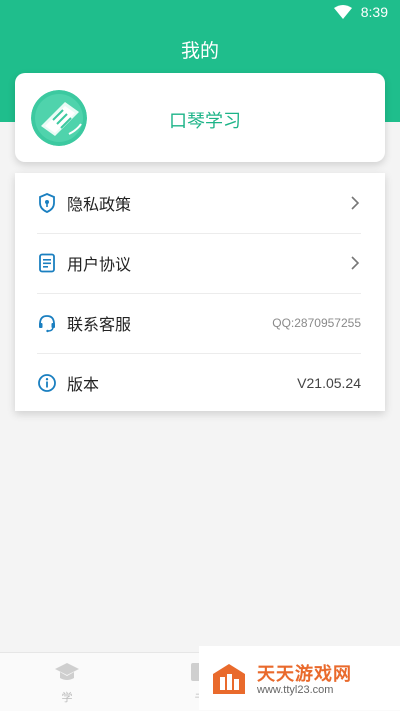 This screenshot has width=400, height=711. Describe the element at coordinates (99, 264) in the screenshot. I see `menu-label-user-agreement: 用户协议` at that location.